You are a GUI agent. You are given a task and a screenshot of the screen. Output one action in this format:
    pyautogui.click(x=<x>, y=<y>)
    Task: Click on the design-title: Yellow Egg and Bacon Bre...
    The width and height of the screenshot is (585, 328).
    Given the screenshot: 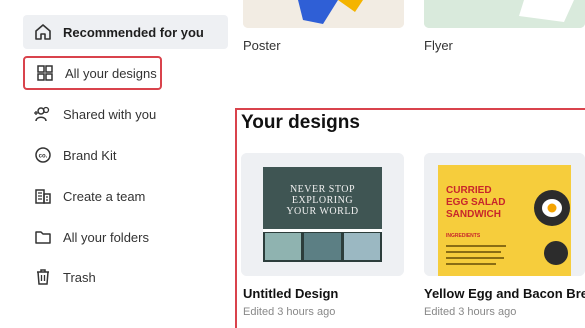 What is the action you would take?
    pyautogui.click(x=504, y=293)
    